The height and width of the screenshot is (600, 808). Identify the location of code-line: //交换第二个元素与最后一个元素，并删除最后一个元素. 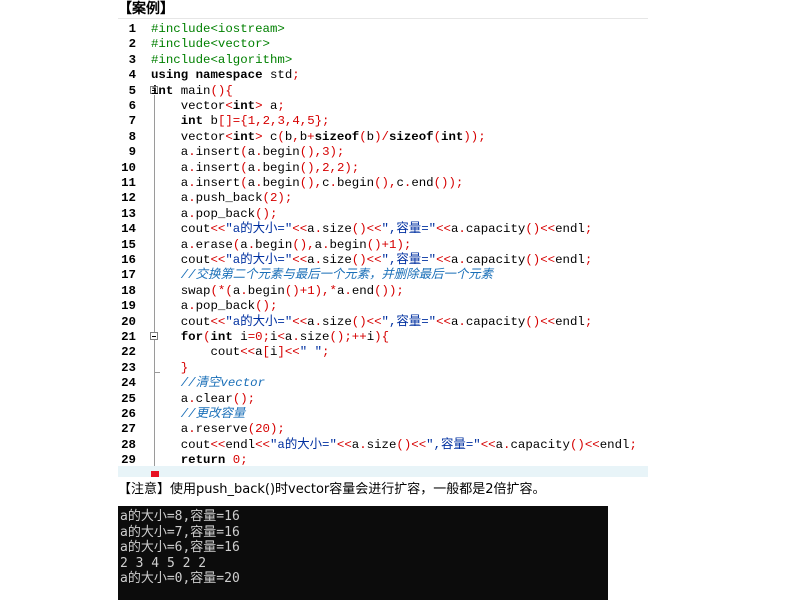
(322, 275).